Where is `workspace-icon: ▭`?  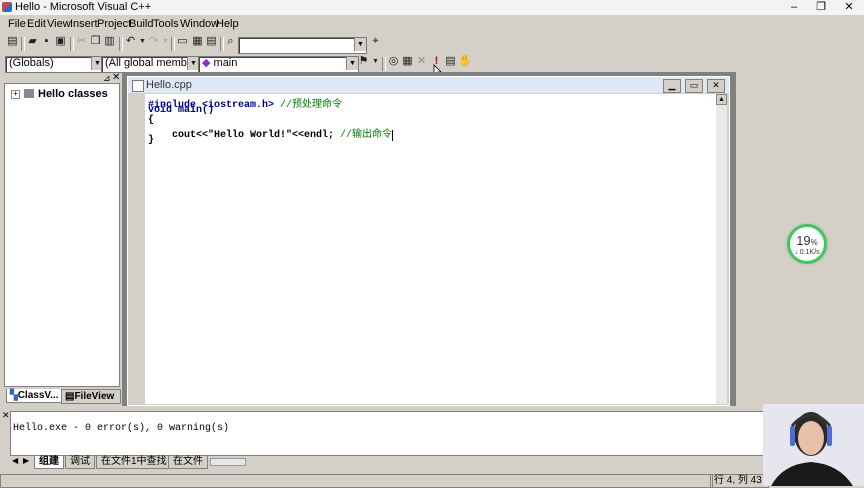
workspace-icon: ▭ is located at coordinates (182, 41).